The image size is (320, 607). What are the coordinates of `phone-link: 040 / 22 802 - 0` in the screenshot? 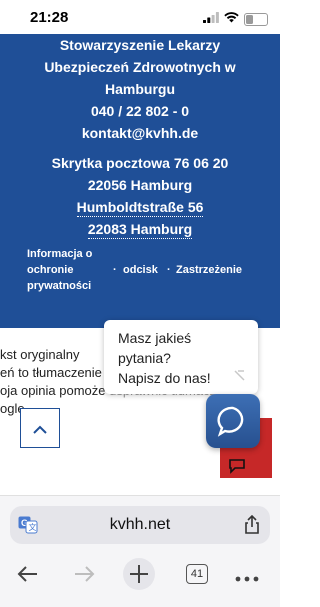 It's located at (140, 111).